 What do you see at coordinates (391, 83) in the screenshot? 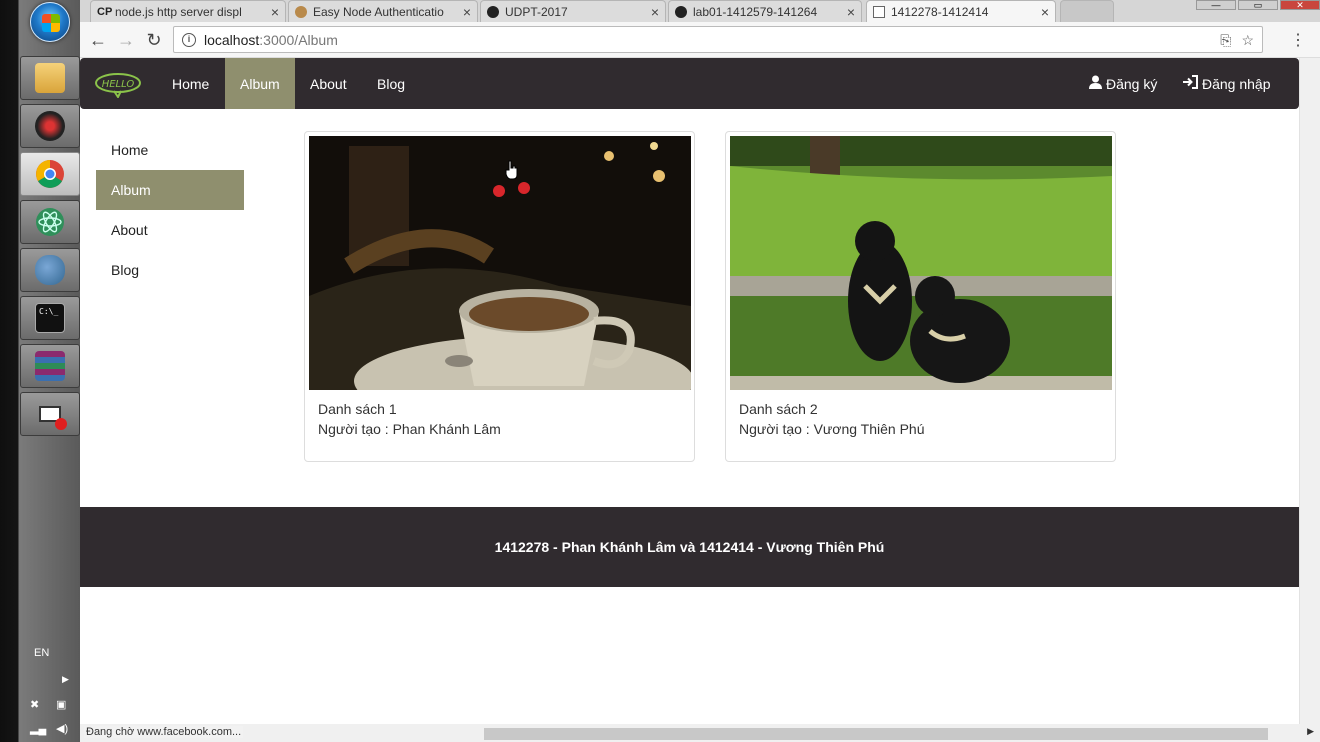
I see `nav-link-blog: Blog` at bounding box center [391, 83].